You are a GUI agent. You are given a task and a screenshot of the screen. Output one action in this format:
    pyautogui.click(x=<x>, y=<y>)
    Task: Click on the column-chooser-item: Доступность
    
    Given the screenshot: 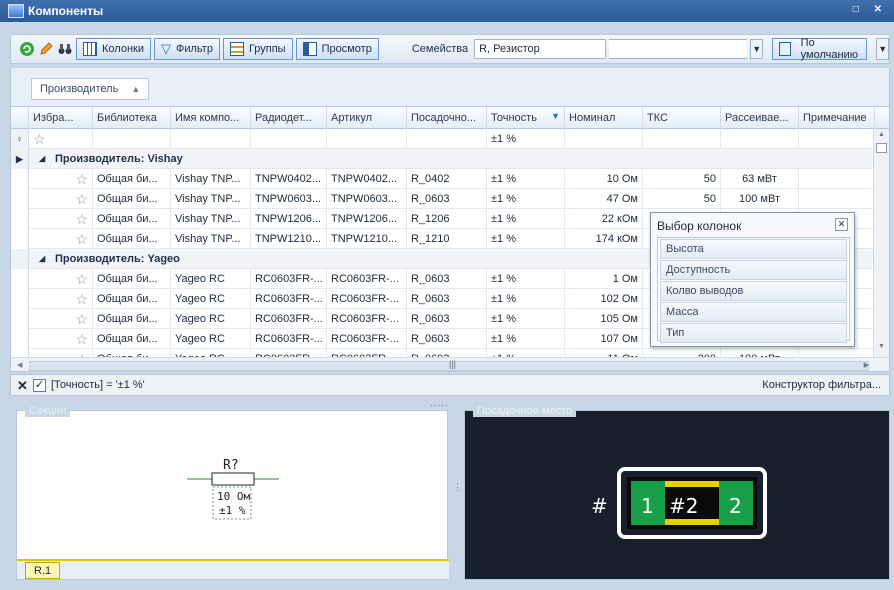 What is the action you would take?
    pyautogui.click(x=753, y=270)
    